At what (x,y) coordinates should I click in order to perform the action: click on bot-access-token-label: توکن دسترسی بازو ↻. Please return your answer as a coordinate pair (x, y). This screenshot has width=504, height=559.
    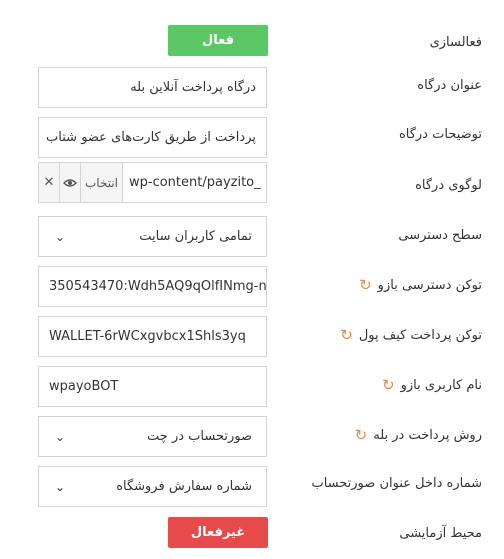
    Looking at the image, I should click on (420, 284).